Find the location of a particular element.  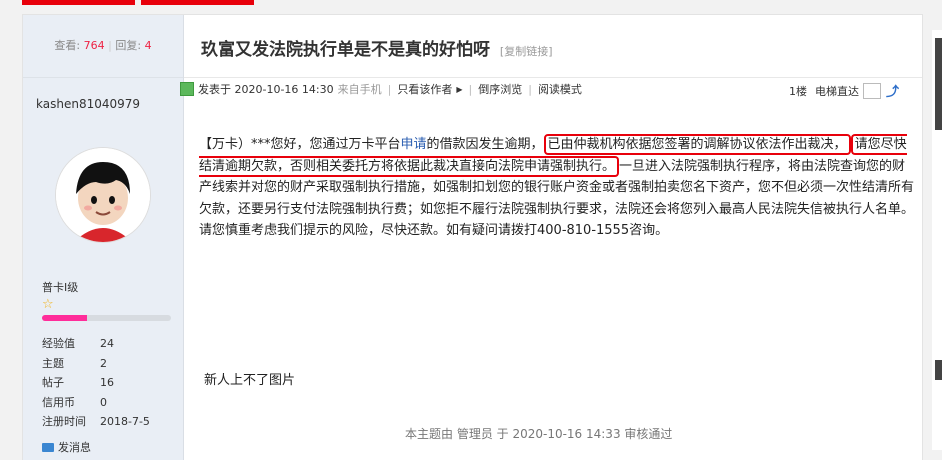

stat-label: 经验值 is located at coordinates (58, 343).